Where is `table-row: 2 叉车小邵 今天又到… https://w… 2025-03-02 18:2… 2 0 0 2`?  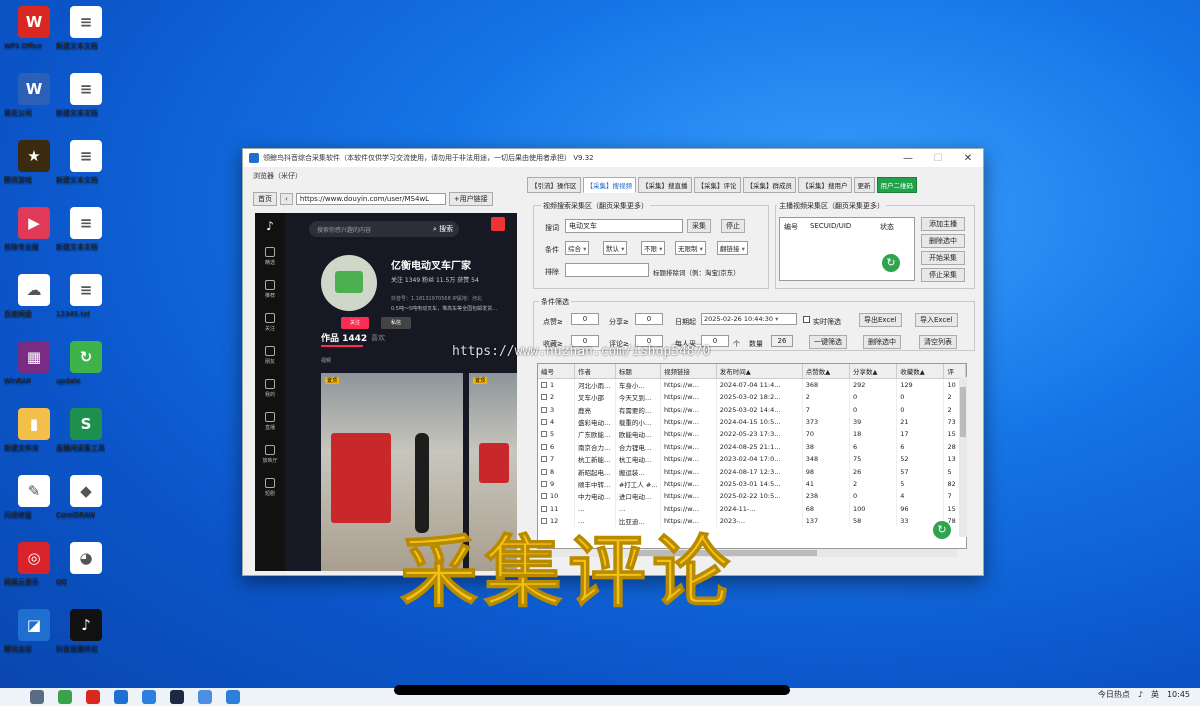
table-row: 2 叉车小邵 今天又到… https://w… 2025-03-02 18:2… 2 0 0 2 is located at coordinates (752, 397).